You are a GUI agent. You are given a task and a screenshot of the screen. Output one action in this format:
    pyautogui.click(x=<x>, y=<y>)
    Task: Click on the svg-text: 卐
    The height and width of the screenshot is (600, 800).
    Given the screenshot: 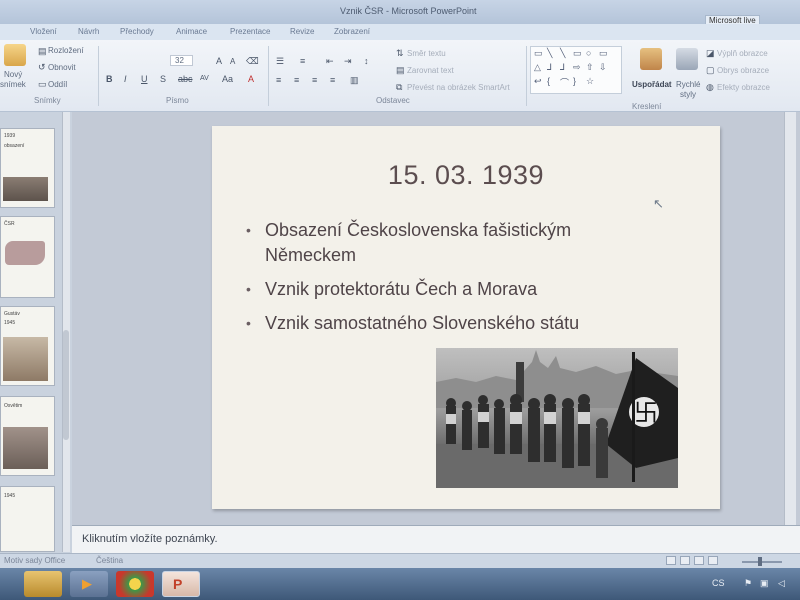 What is the action you would take?
    pyautogui.click(x=646, y=413)
    